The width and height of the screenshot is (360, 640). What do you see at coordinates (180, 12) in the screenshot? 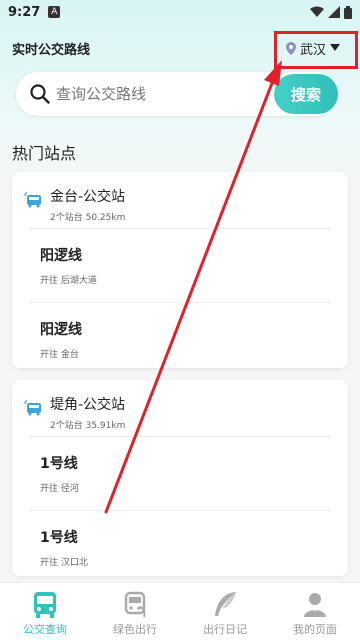
I see `status-bar: 9:27 A` at bounding box center [180, 12].